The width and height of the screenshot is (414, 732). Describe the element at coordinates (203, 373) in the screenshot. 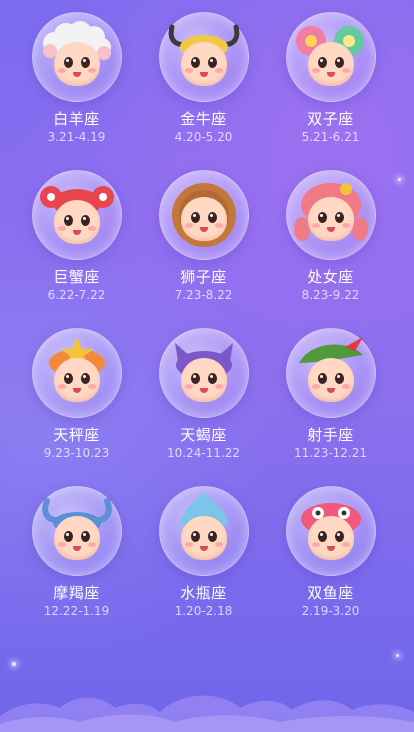

I see `scorpio-icon` at that location.